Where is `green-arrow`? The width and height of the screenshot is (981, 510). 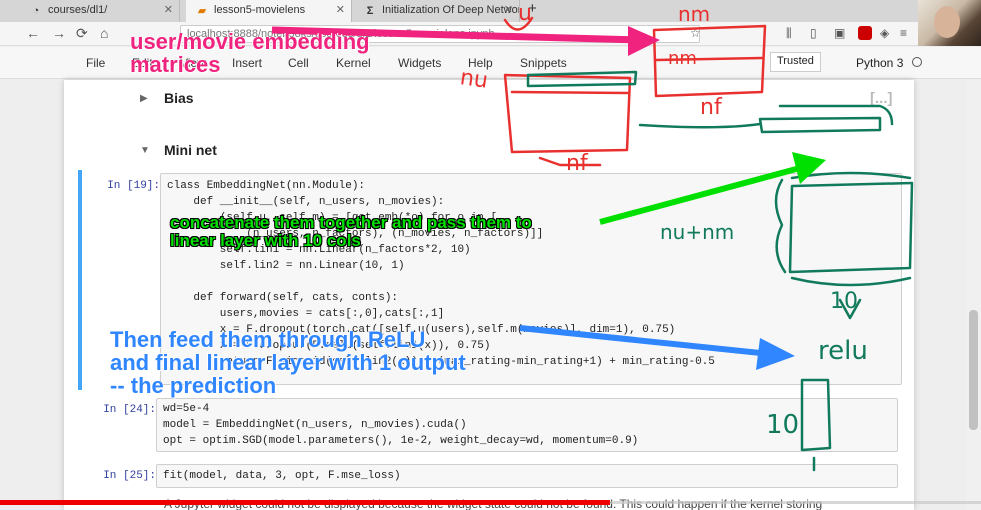 green-arrow is located at coordinates (712, 188).